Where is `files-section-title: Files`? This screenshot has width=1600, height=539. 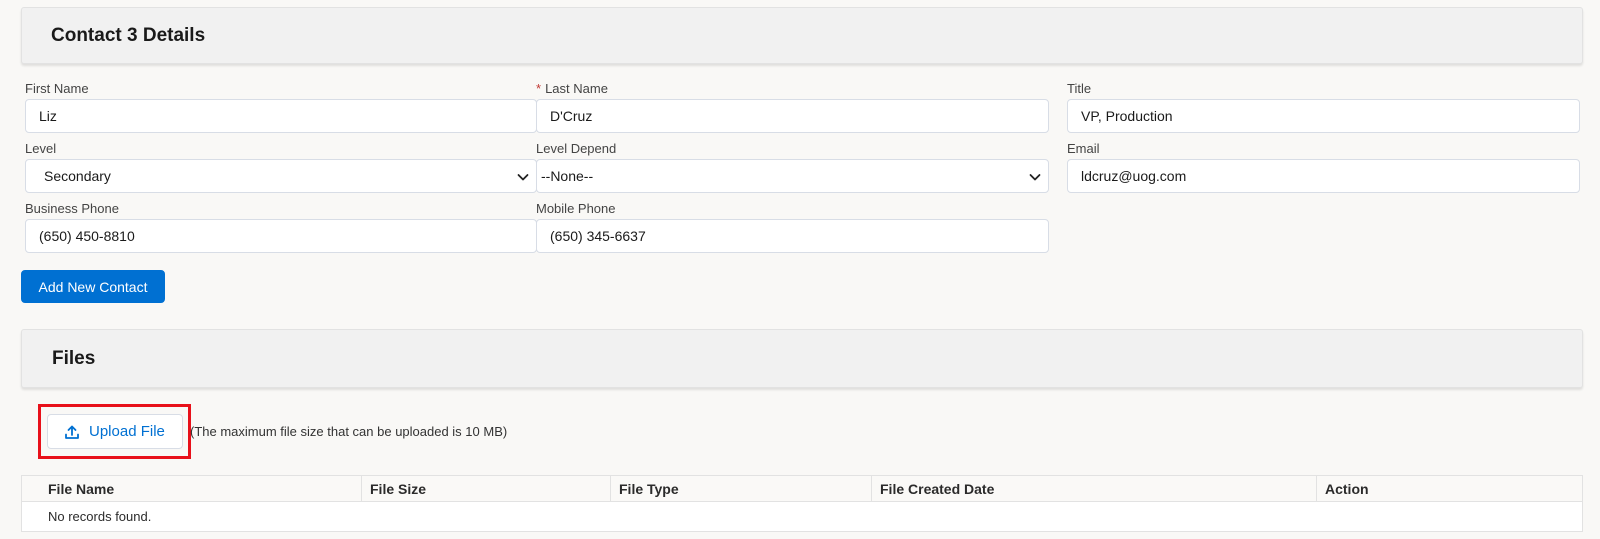
files-section-title: Files is located at coordinates (74, 358).